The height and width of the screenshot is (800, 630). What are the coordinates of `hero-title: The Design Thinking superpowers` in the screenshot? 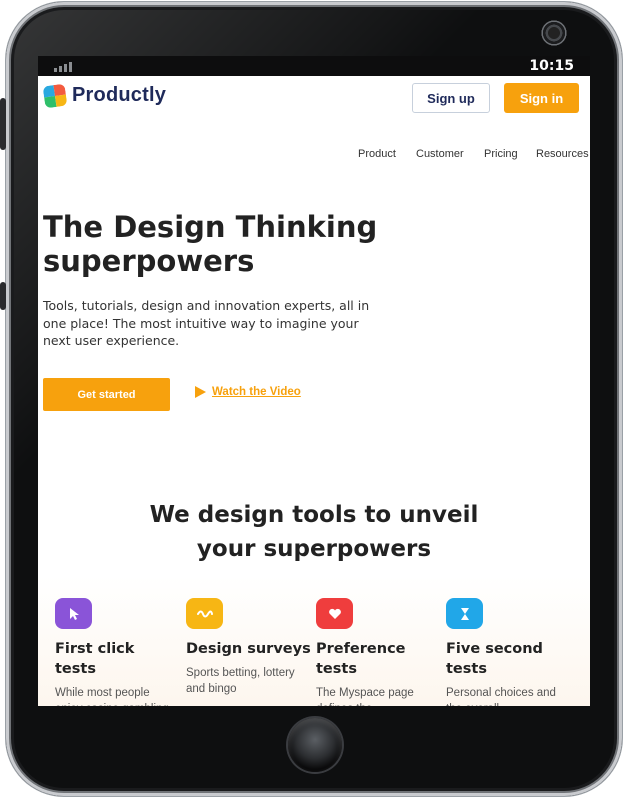 It's located at (210, 244).